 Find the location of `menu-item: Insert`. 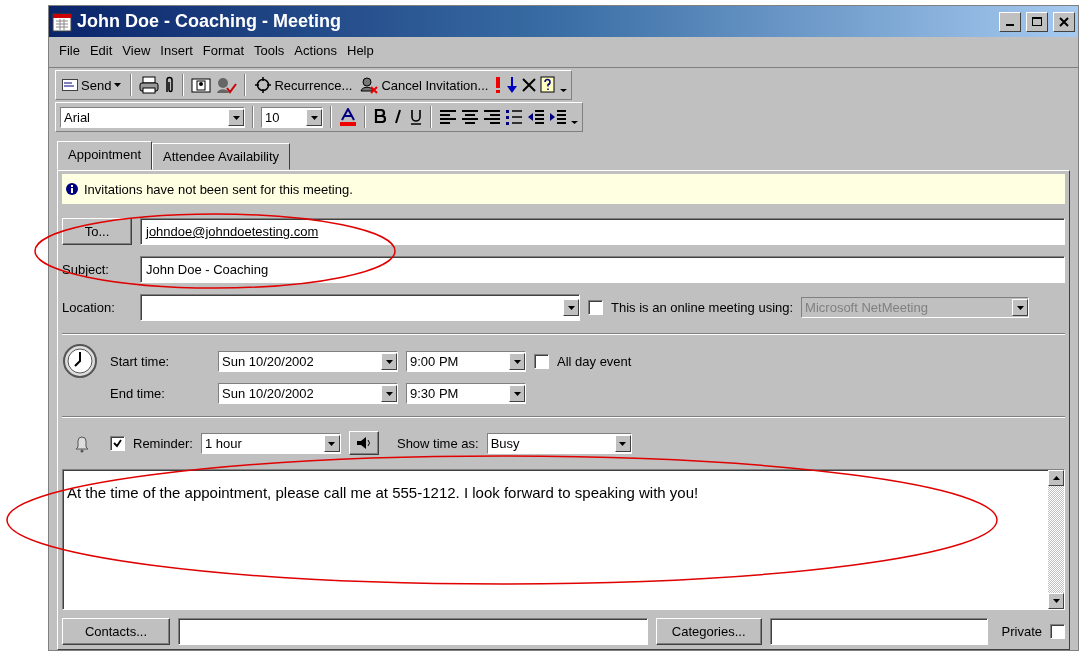

menu-item: Insert is located at coordinates (176, 52).